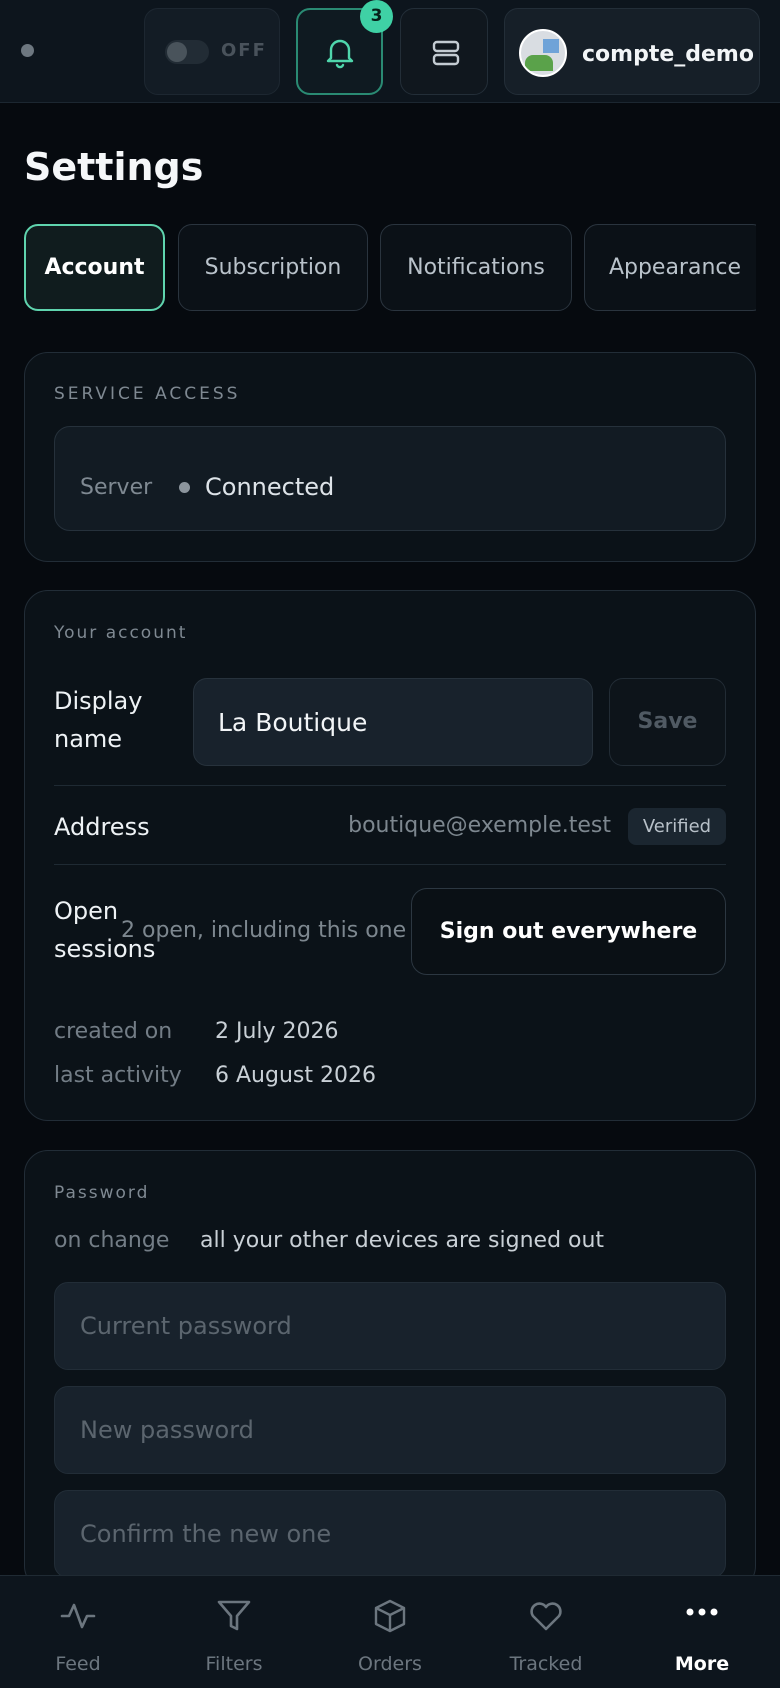 The width and height of the screenshot is (780, 1688). What do you see at coordinates (177, 52) in the screenshot?
I see `toggle-knob` at bounding box center [177, 52].